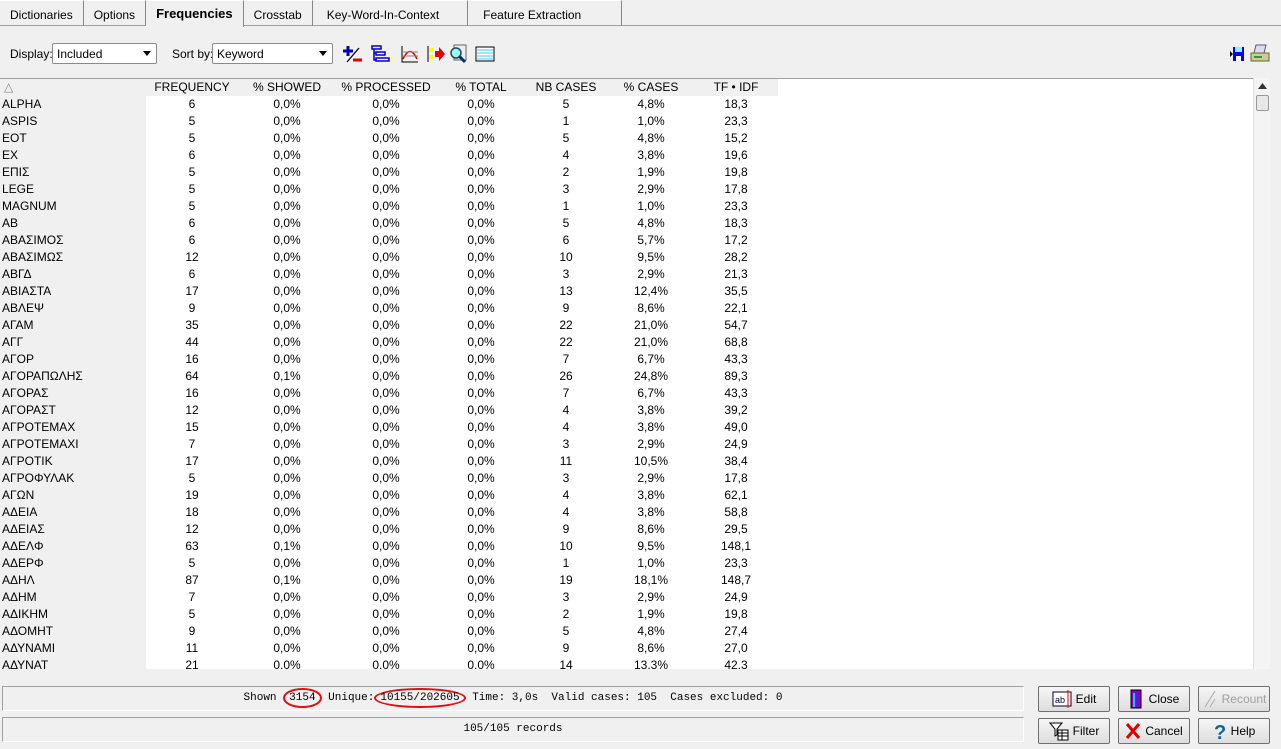 The image size is (1281, 749). Describe the element at coordinates (390, 444) in the screenshot. I see `table-row: ΑΓΡΟΤΕΜΑΧΙ 7 0,0% 0,0% 0,0% 3 2,9% 24,9` at that location.